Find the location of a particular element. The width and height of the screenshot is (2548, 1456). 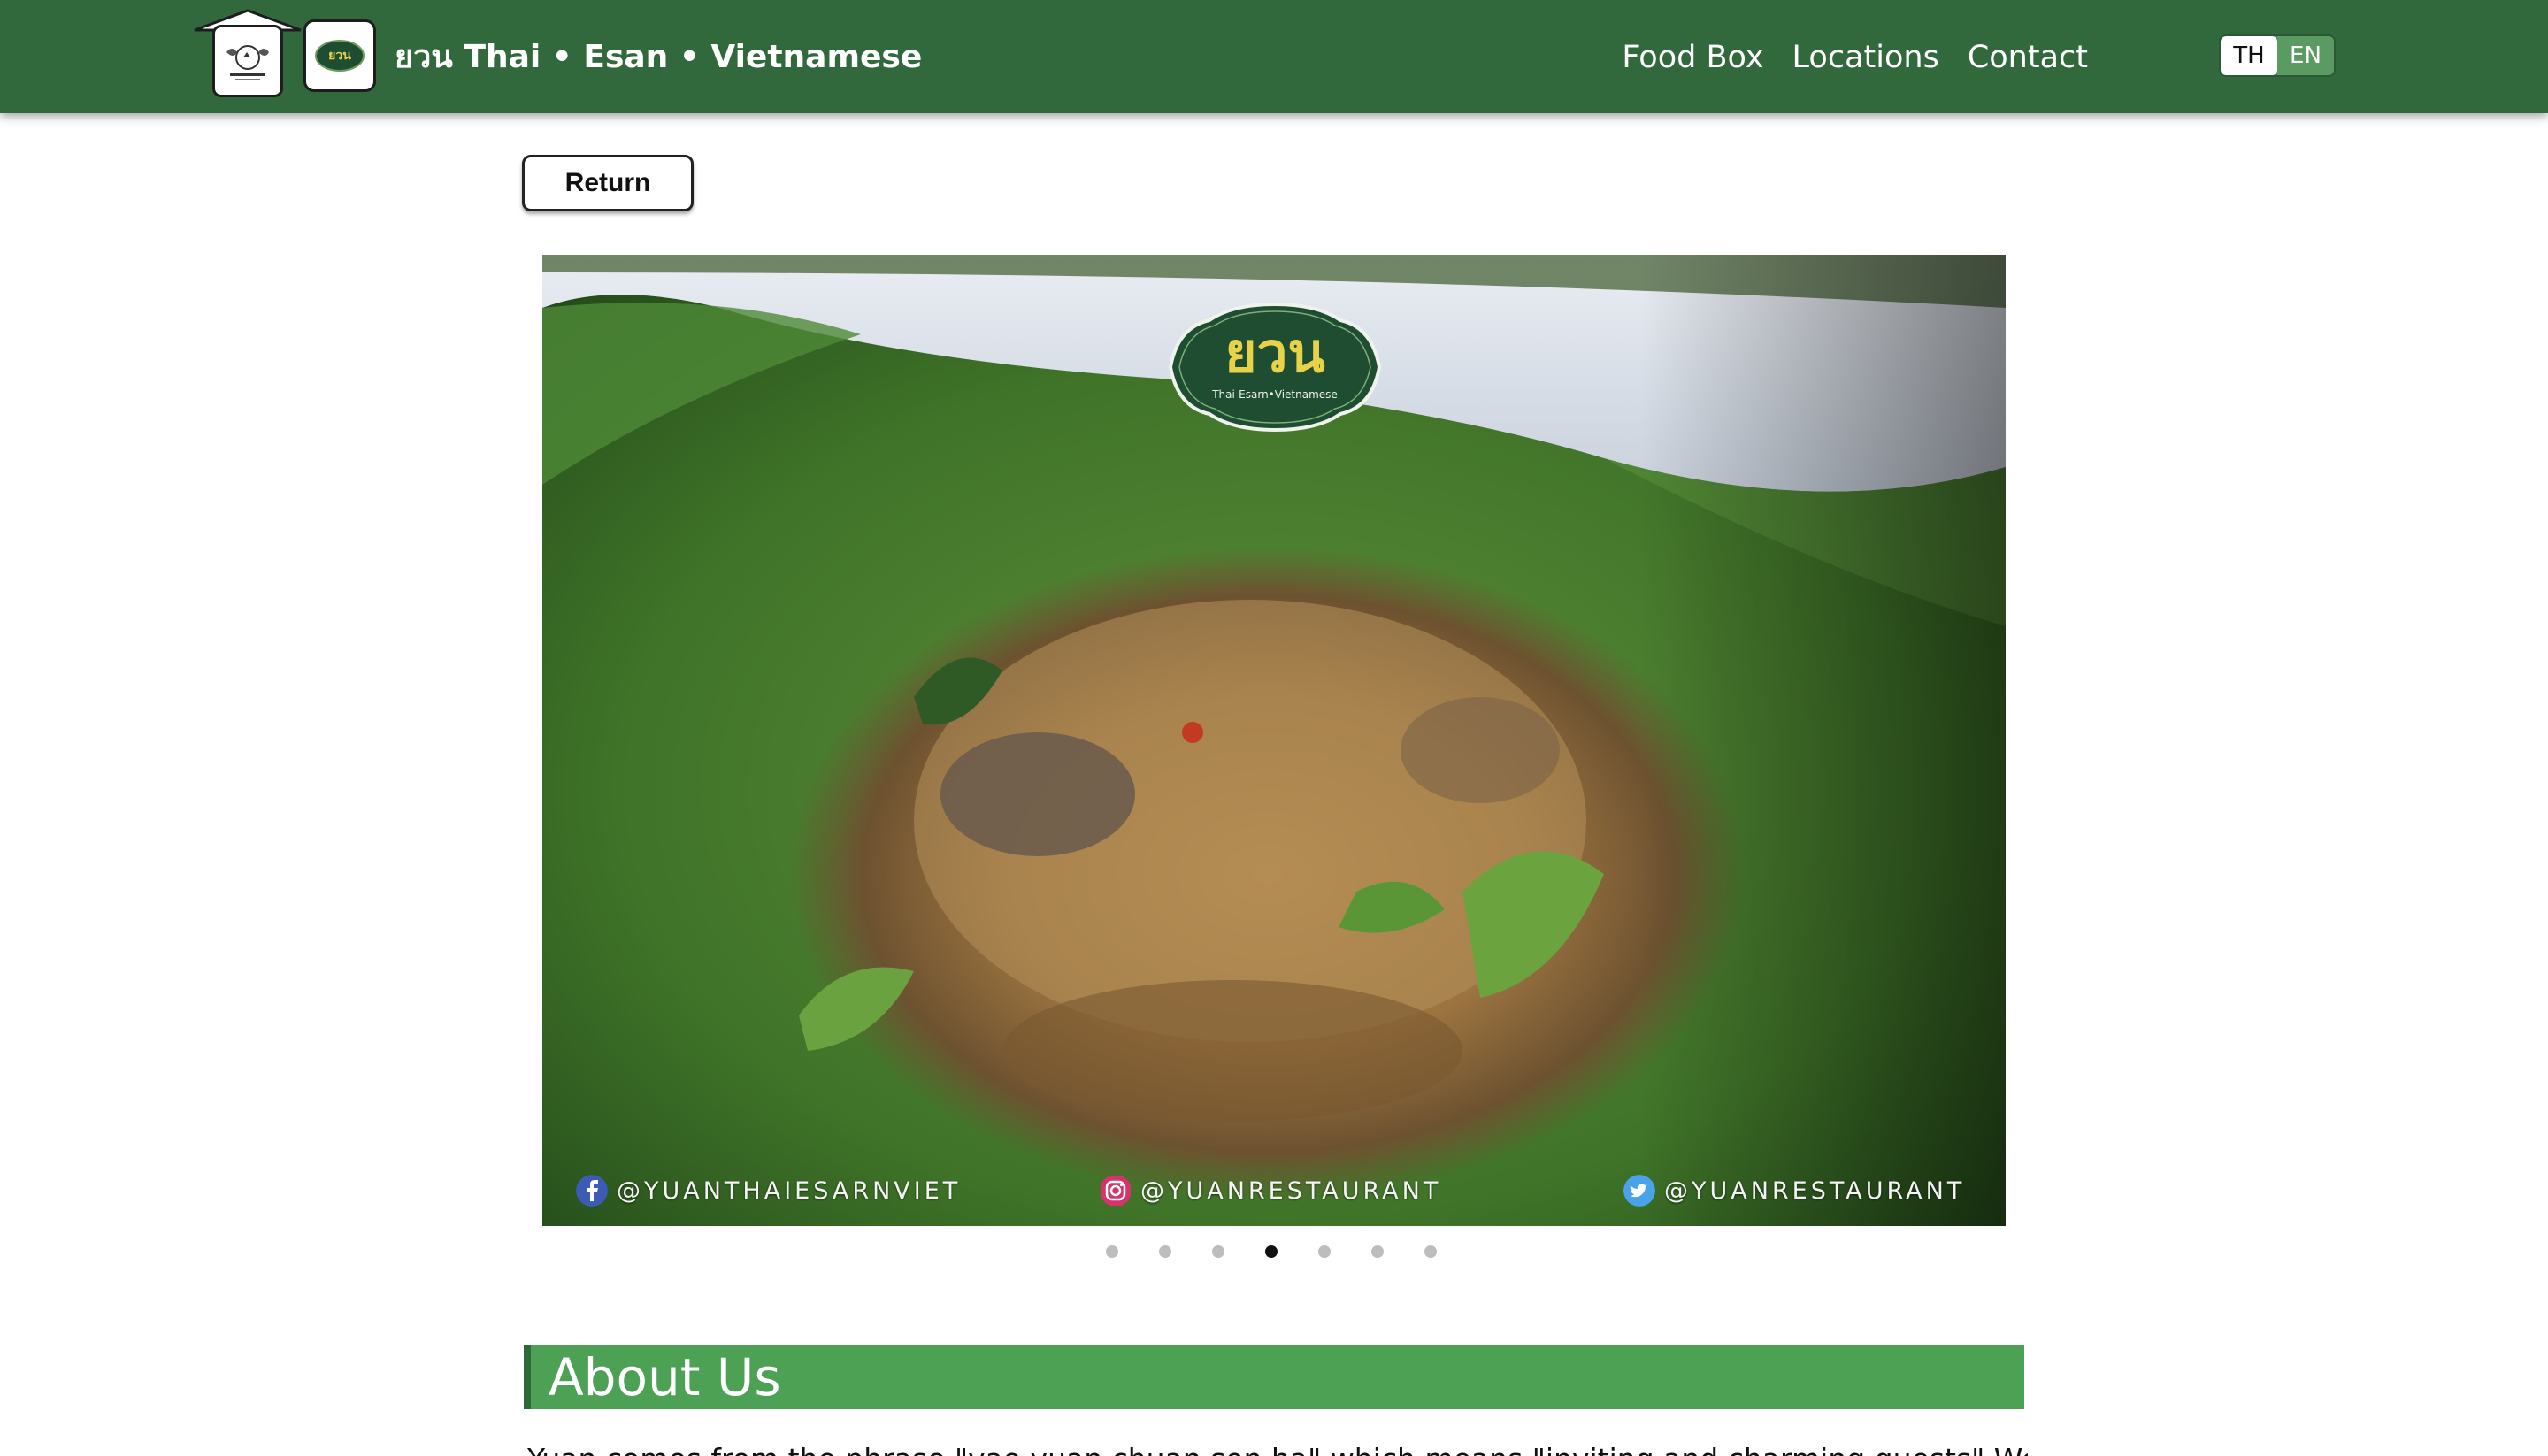

instagram-handle-text: @YUANRESTAURANT is located at coordinates (1291, 1190).